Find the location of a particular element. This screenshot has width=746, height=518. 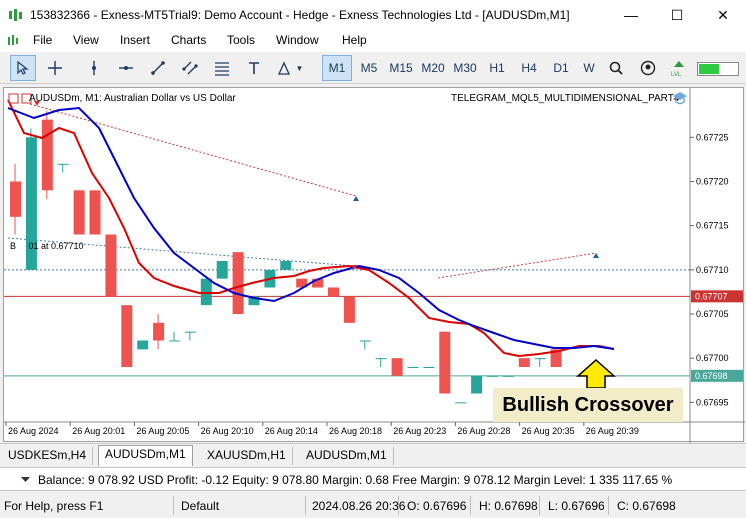

close-button: ✕ is located at coordinates (723, 15).